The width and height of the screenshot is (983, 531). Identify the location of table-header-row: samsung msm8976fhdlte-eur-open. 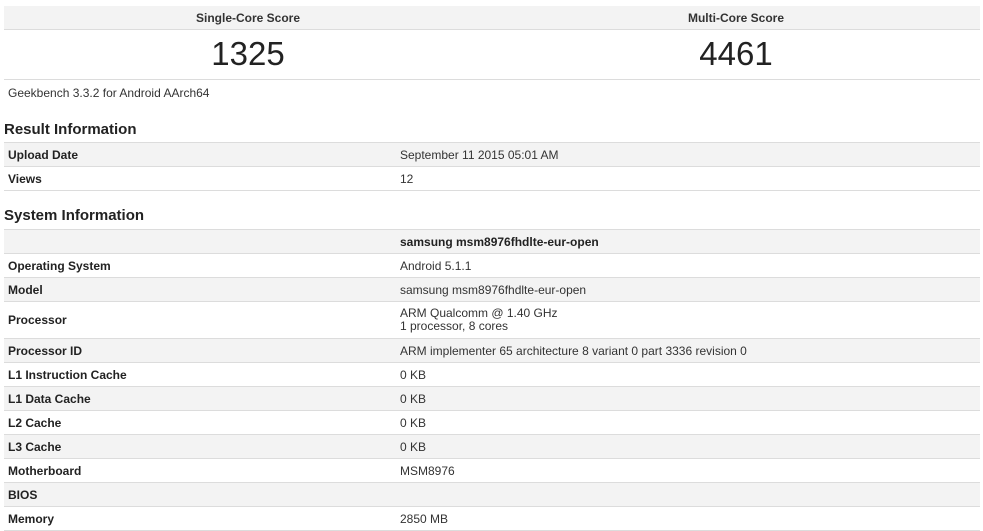
(492, 241).